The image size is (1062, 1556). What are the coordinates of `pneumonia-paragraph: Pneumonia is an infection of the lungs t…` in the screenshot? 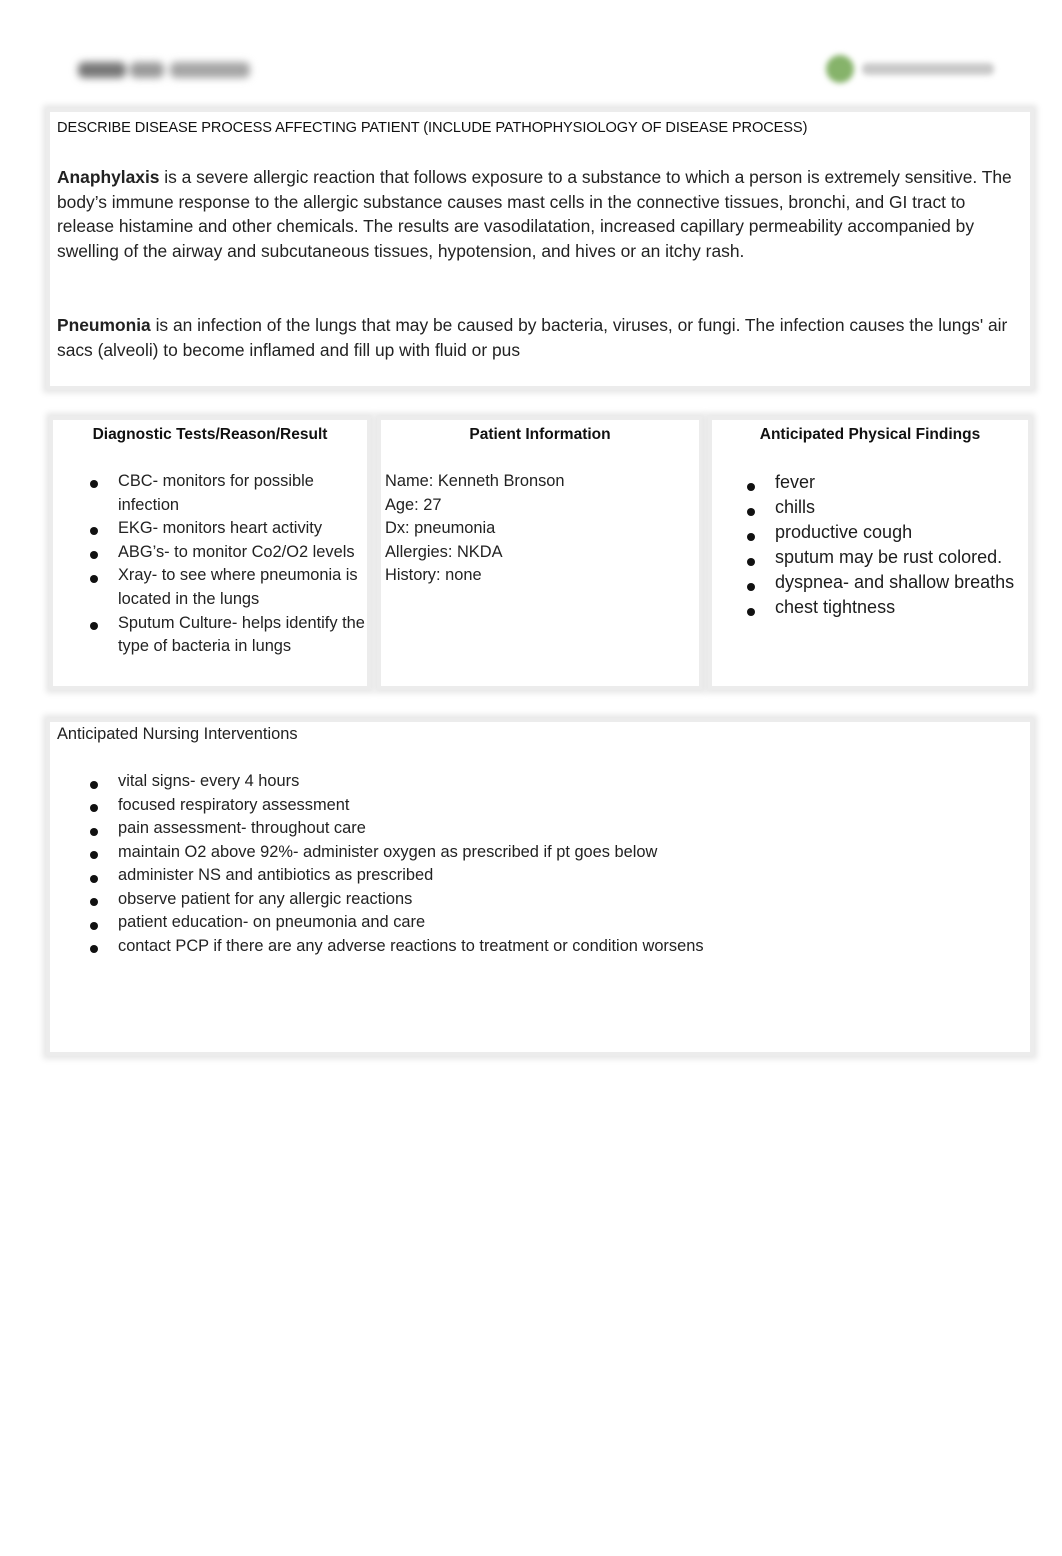 It's located at (542, 337).